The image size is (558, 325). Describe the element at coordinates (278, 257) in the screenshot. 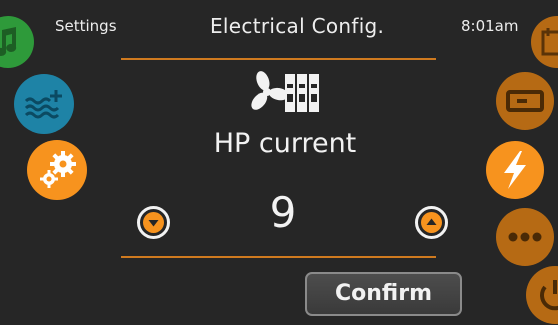

I see `bottom-divider` at that location.